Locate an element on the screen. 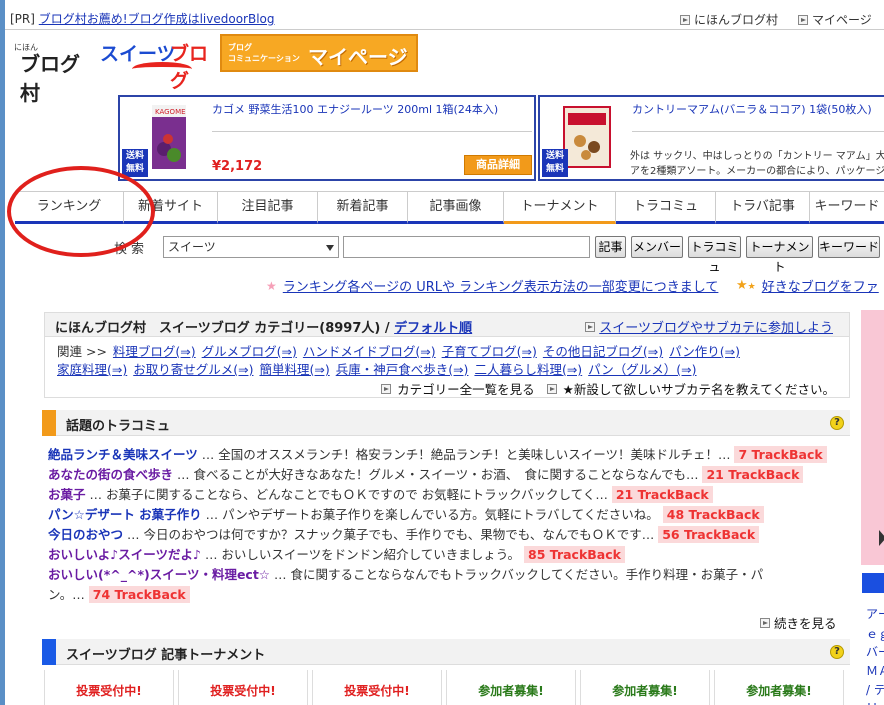  side-link: ｅｇ is located at coordinates (875, 633).